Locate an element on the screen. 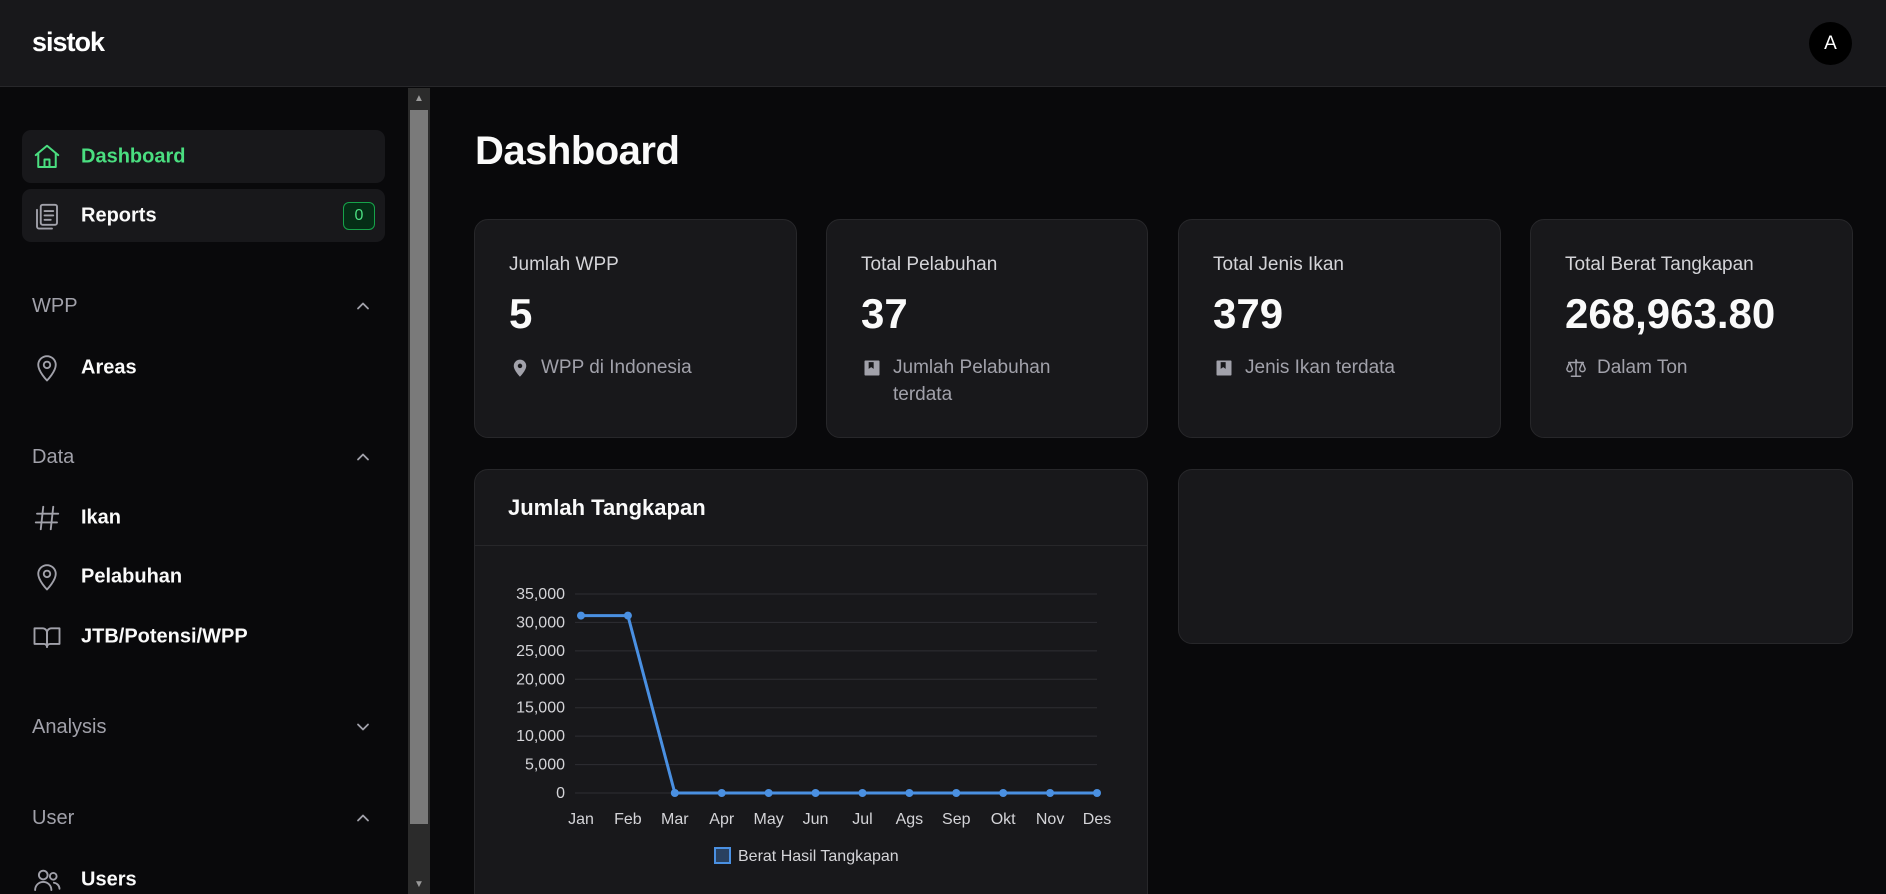 The width and height of the screenshot is (1886, 894). section-title: Data is located at coordinates (53, 456).